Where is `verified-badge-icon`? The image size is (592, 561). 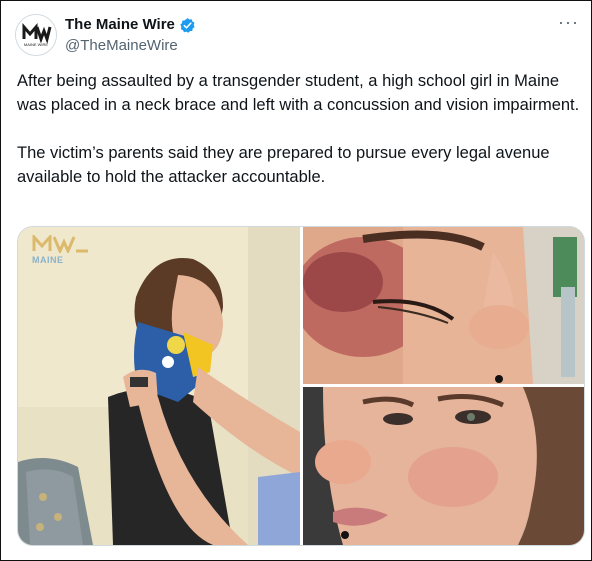 verified-badge-icon is located at coordinates (187, 25).